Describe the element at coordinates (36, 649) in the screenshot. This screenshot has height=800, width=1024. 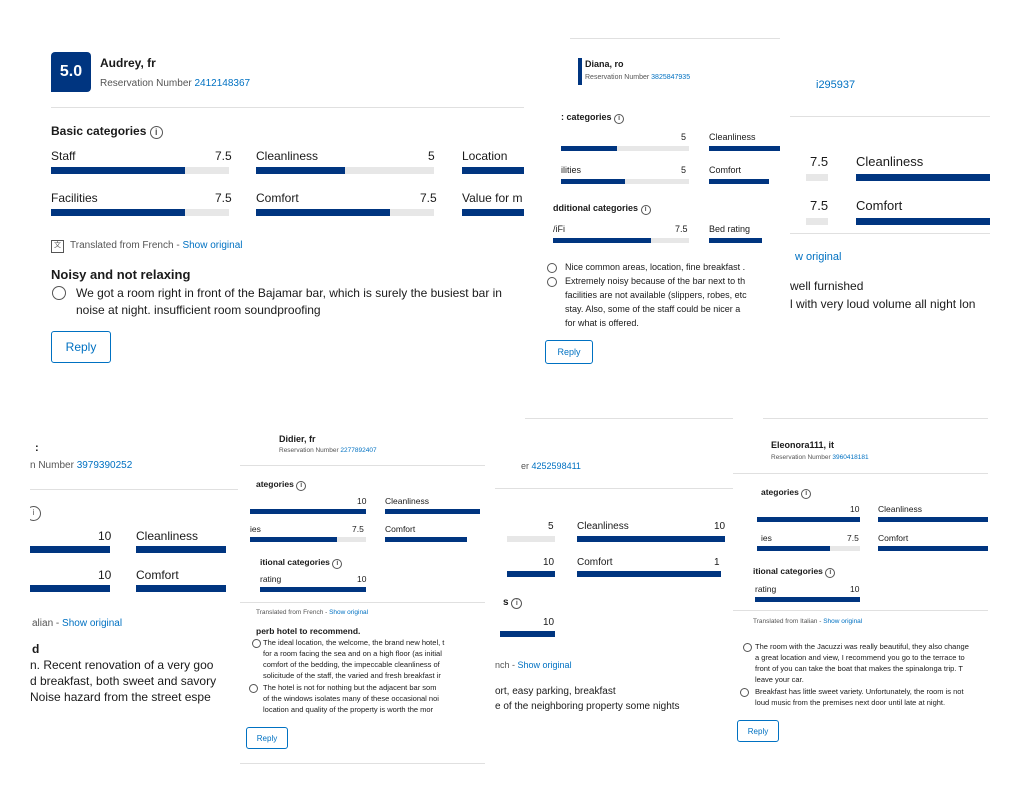
I see `review-title: d` at that location.